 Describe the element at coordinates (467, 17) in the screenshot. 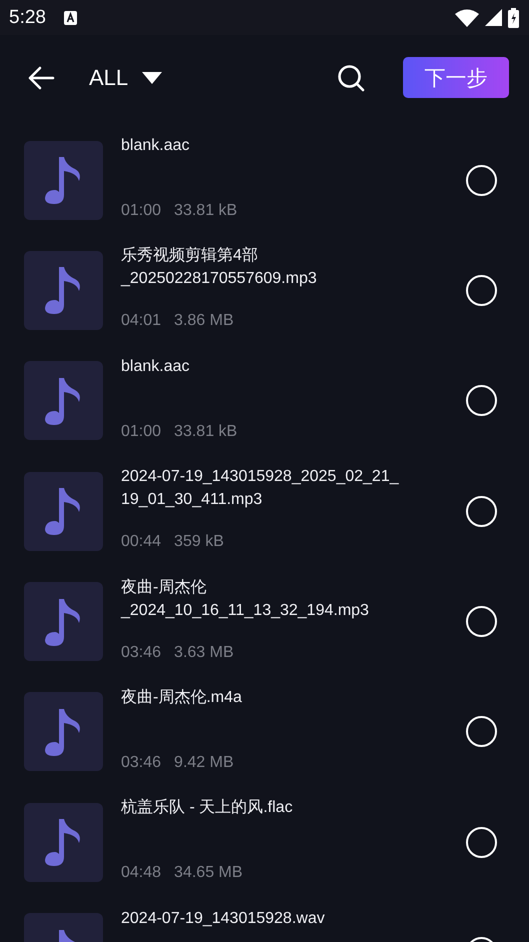

I see `wifi-icon` at that location.